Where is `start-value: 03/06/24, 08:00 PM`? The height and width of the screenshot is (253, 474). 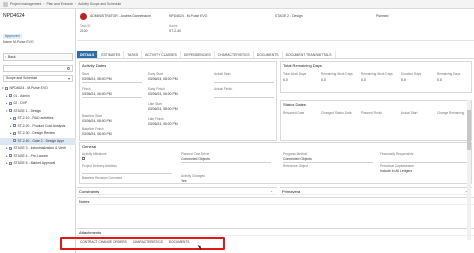
start-value: 03/06/24, 08:00 PM is located at coordinates (97, 79).